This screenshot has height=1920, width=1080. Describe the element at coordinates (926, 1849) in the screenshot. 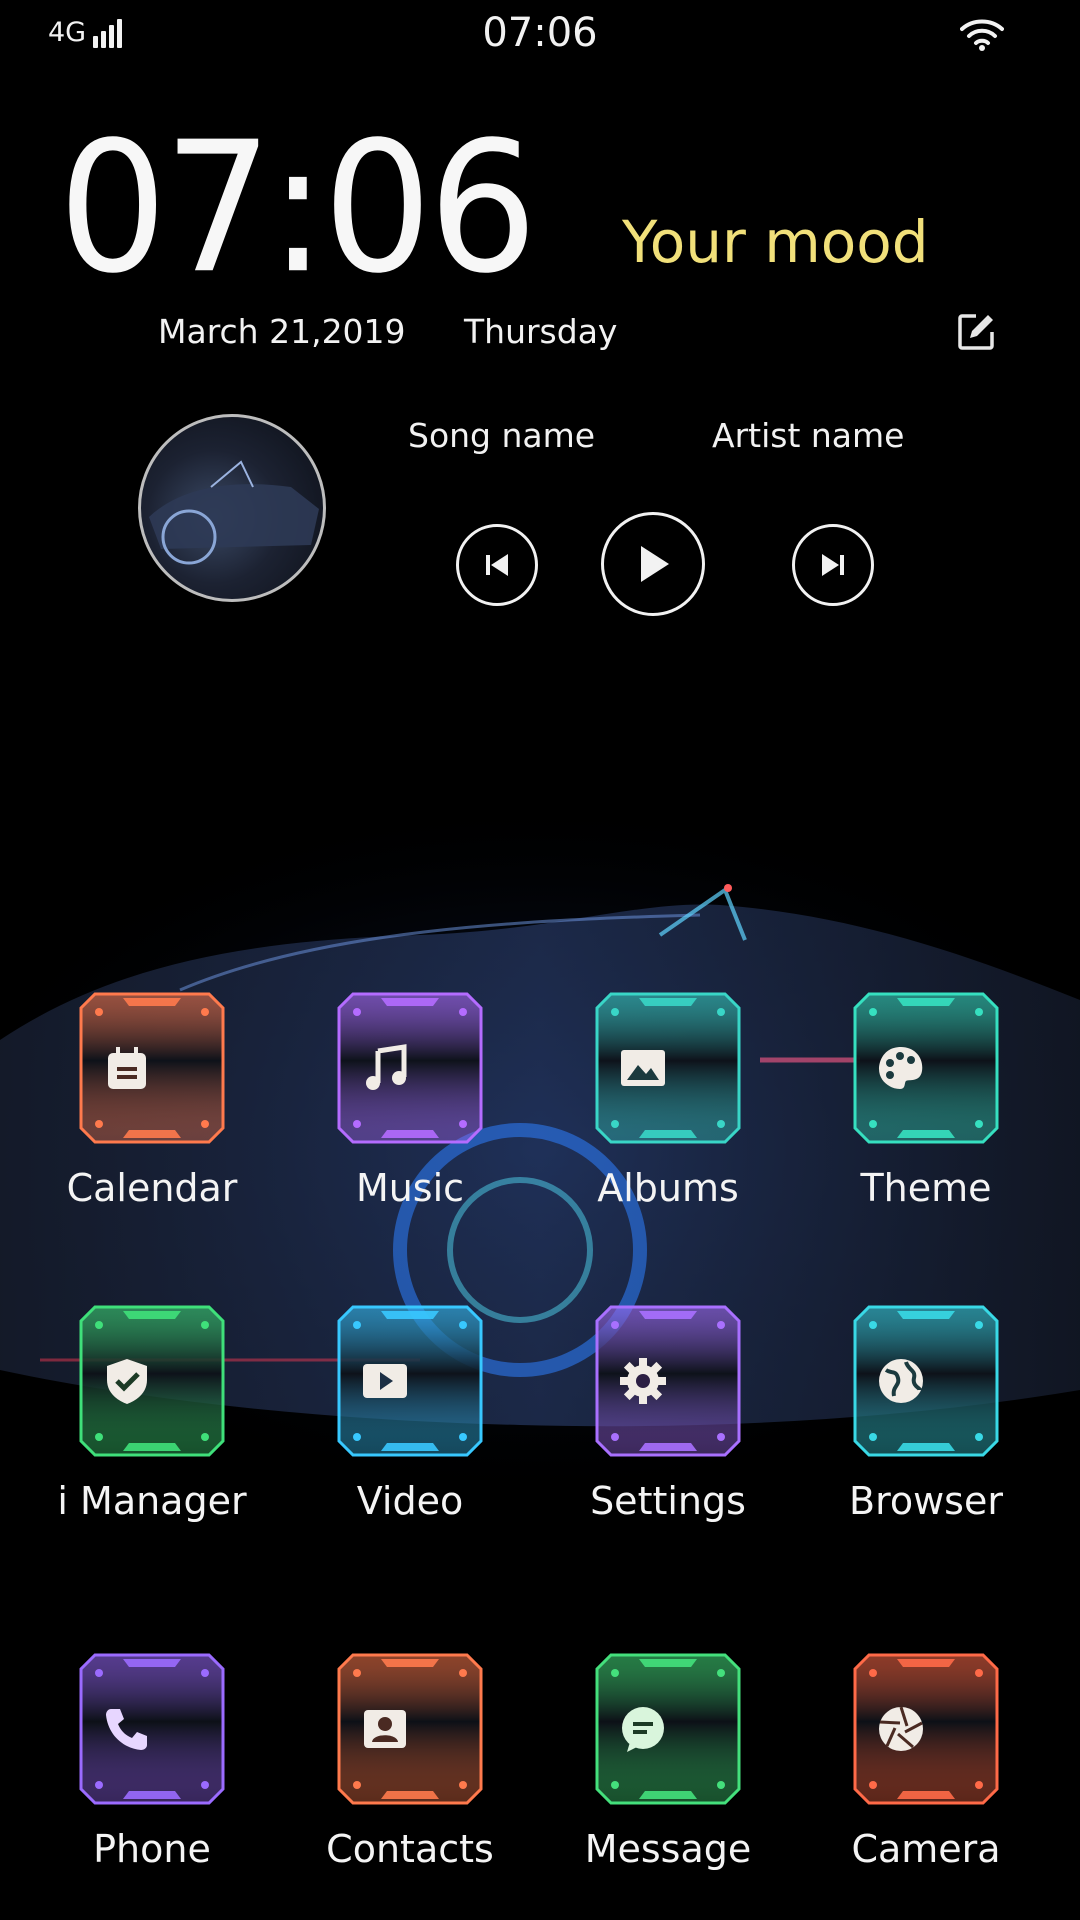

I see `app-label: Camera` at that location.